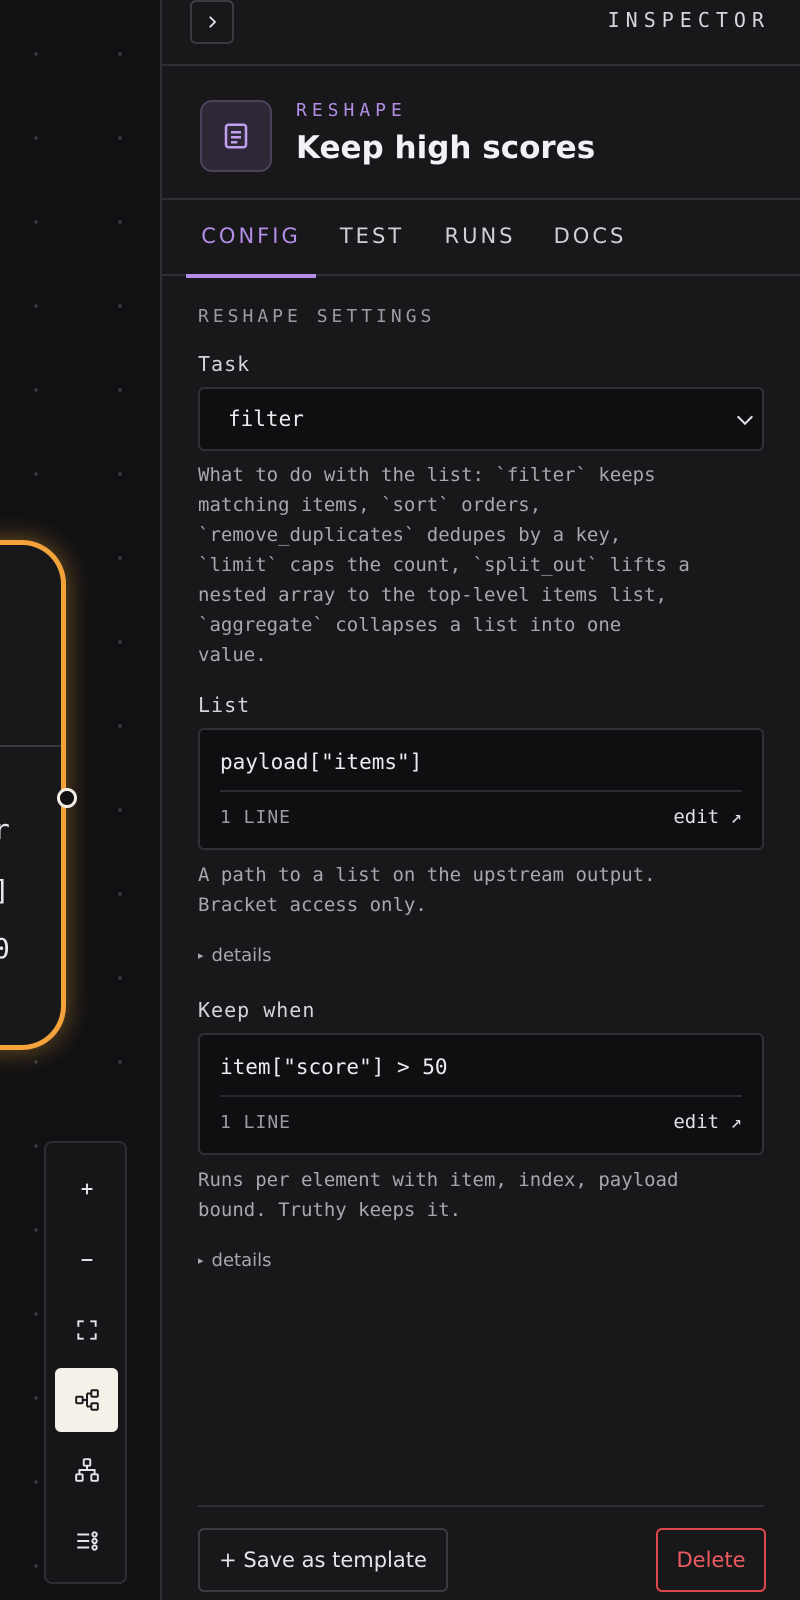 Image resolution: width=800 pixels, height=1600 pixels. I want to click on tab-runs: RUNS, so click(480, 238).